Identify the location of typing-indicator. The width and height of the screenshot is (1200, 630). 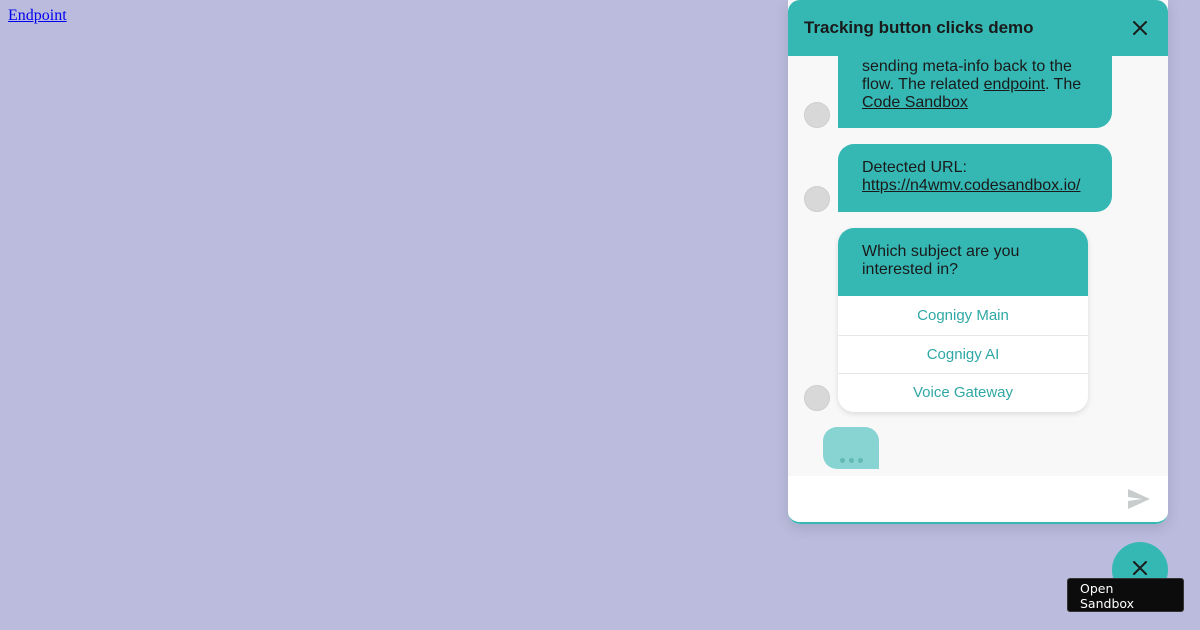
(851, 448).